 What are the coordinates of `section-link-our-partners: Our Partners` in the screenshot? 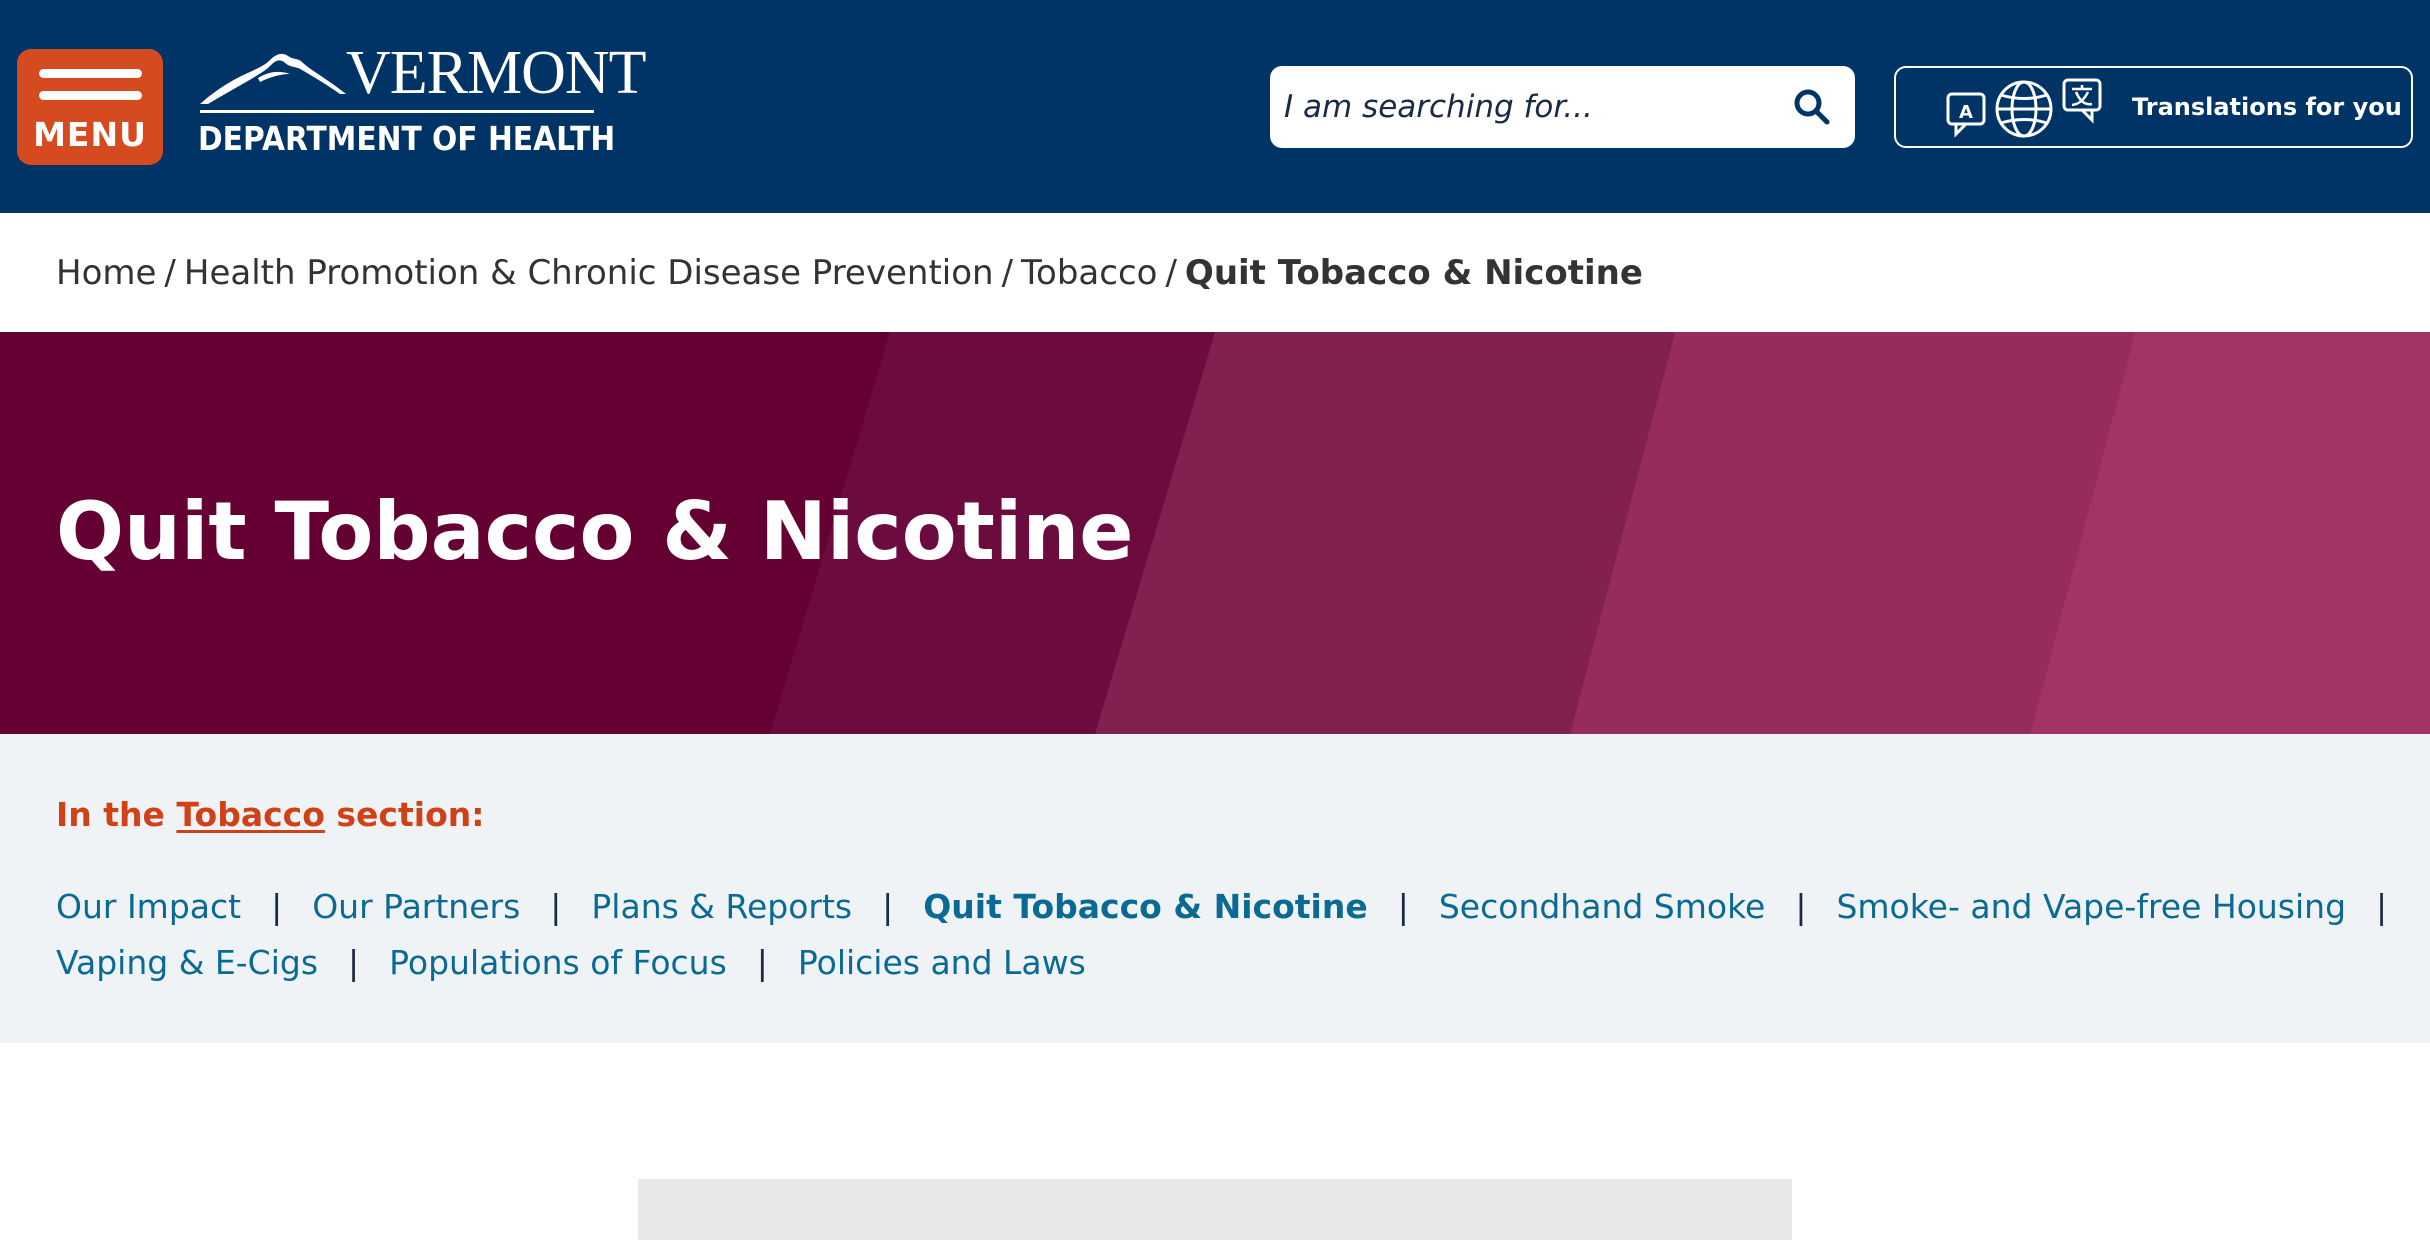 It's located at (416, 906).